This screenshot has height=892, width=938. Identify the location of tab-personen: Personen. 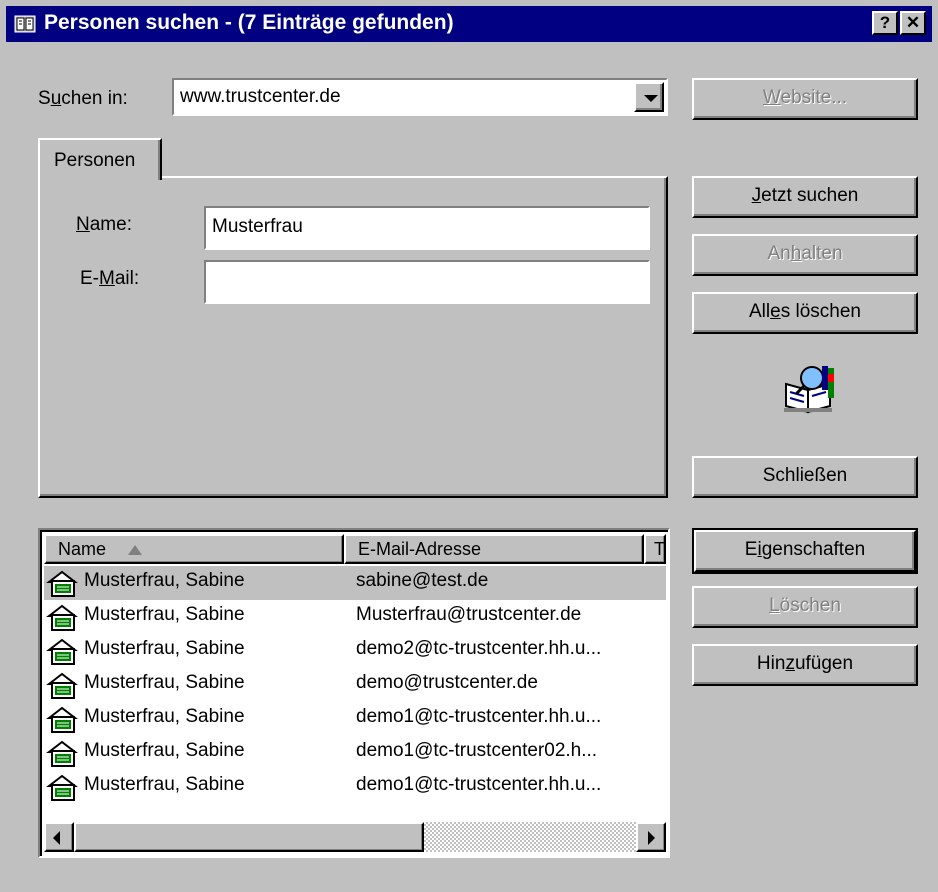
(100, 159).